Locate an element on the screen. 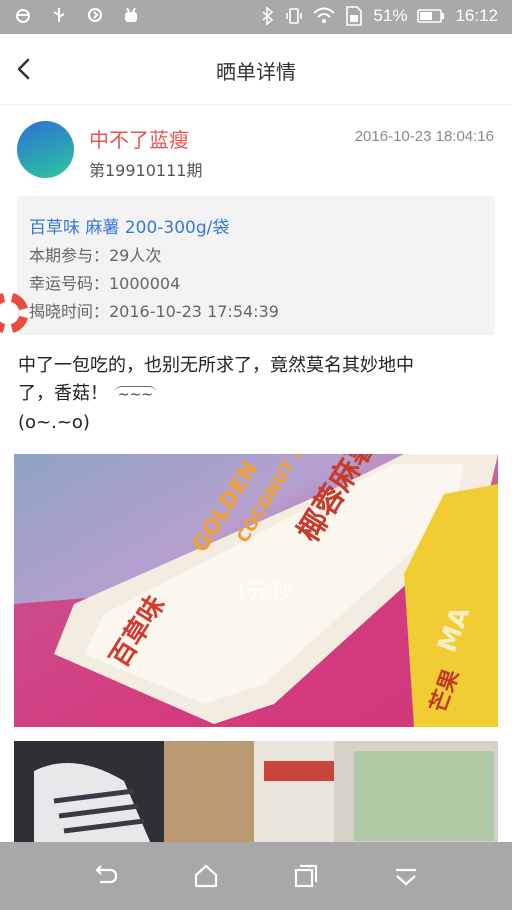 The height and width of the screenshot is (910, 512). content-line: 了，香菇！ ~~~ is located at coordinates (257, 394).